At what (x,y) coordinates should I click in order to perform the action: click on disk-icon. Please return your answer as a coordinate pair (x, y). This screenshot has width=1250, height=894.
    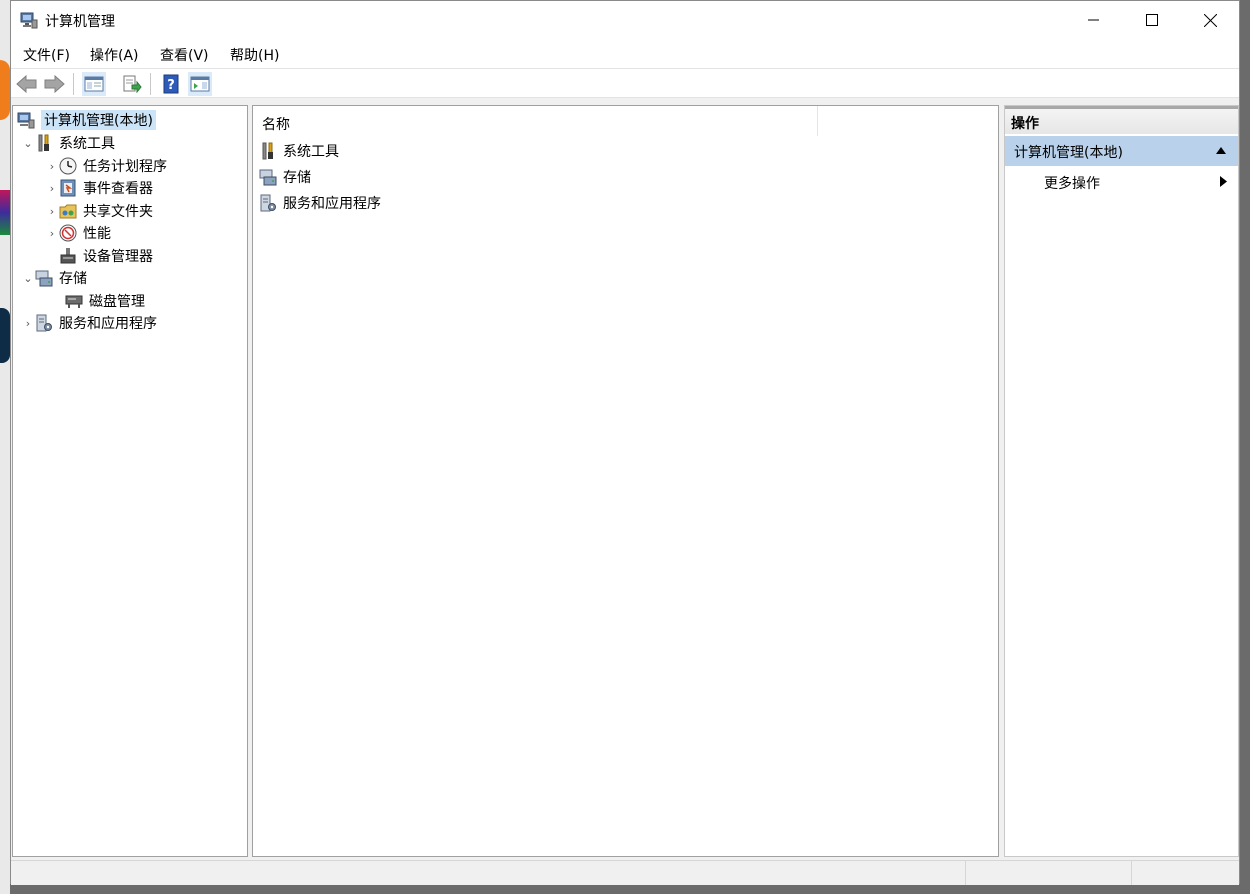
    Looking at the image, I should click on (74, 301).